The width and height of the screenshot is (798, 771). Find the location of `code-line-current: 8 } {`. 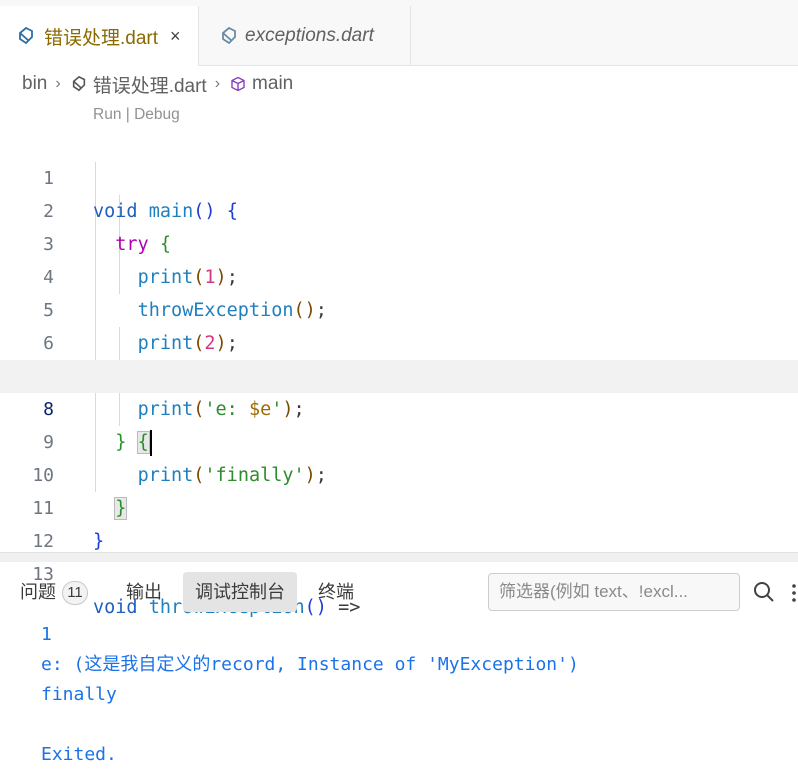

code-line-current: 8 } { is located at coordinates (399, 408).